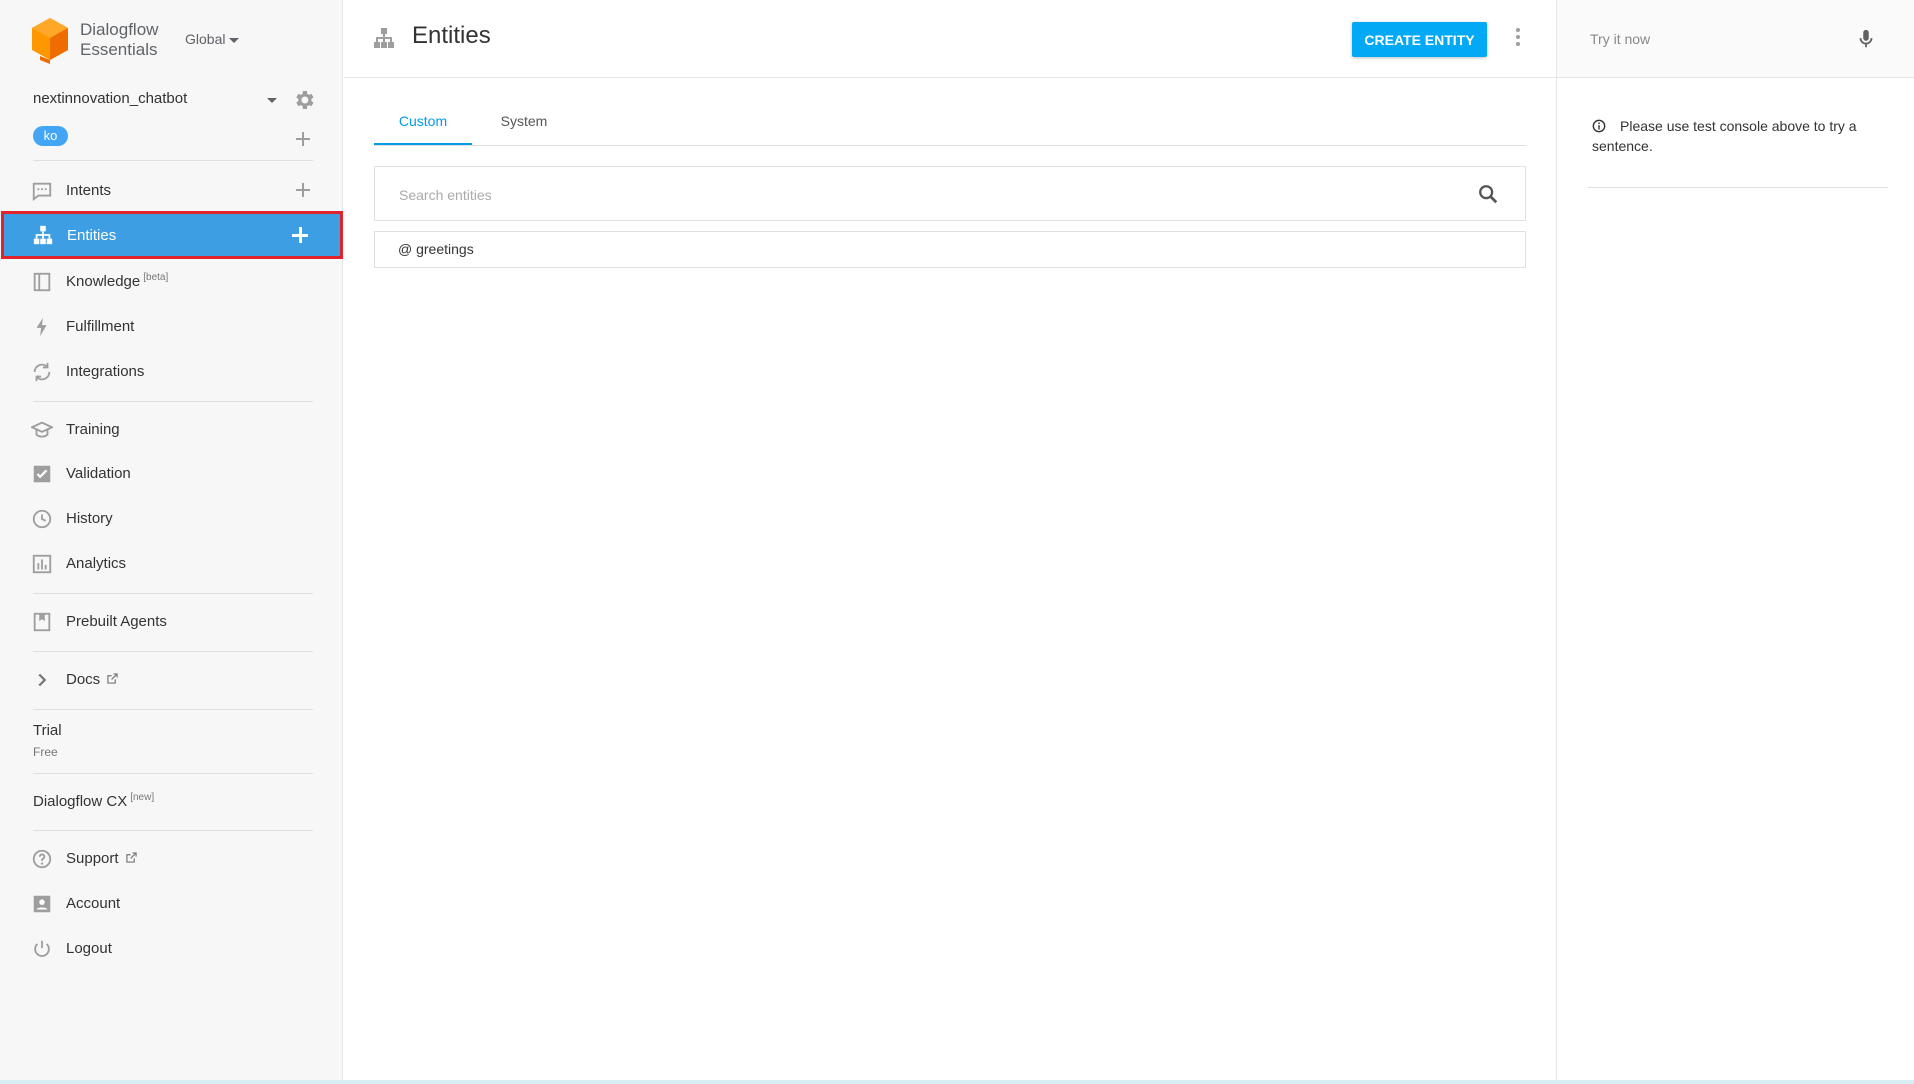 This screenshot has height=1084, width=1914. What do you see at coordinates (303, 139) in the screenshot?
I see `add-language-icon` at bounding box center [303, 139].